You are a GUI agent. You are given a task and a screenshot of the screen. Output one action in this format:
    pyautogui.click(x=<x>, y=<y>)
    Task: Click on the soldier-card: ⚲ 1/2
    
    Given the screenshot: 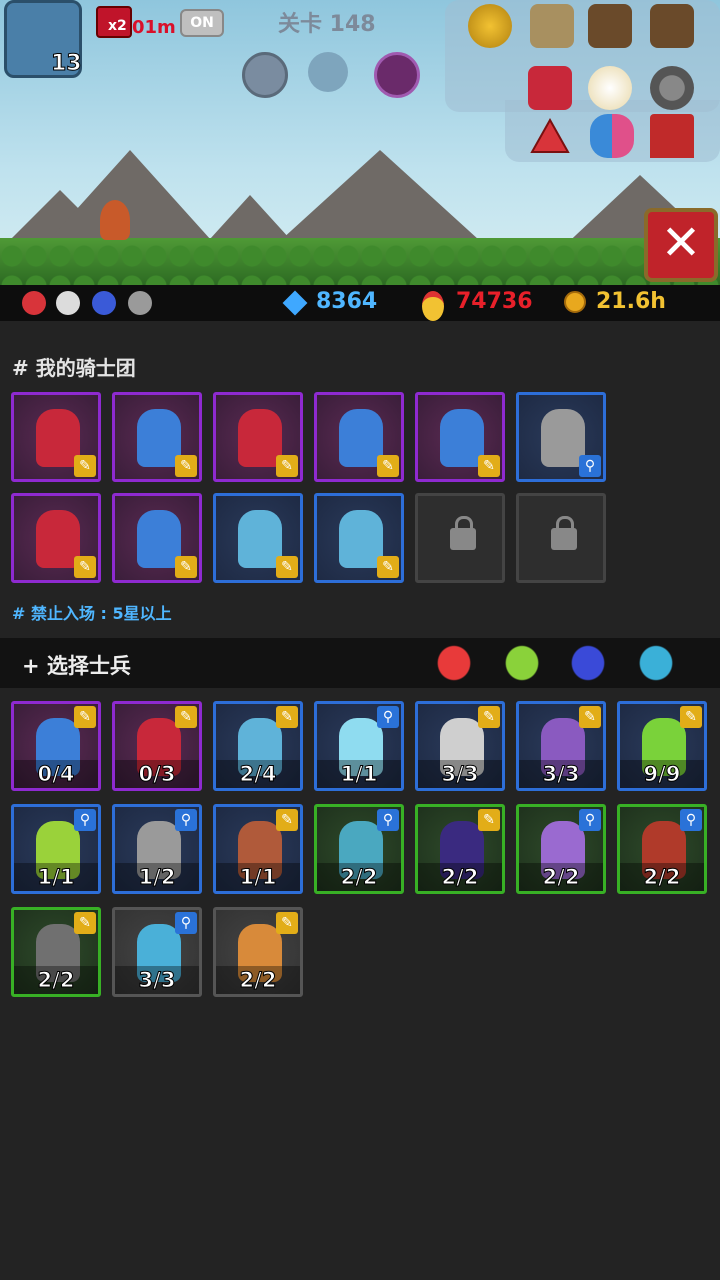 What is the action you would take?
    pyautogui.click(x=157, y=849)
    